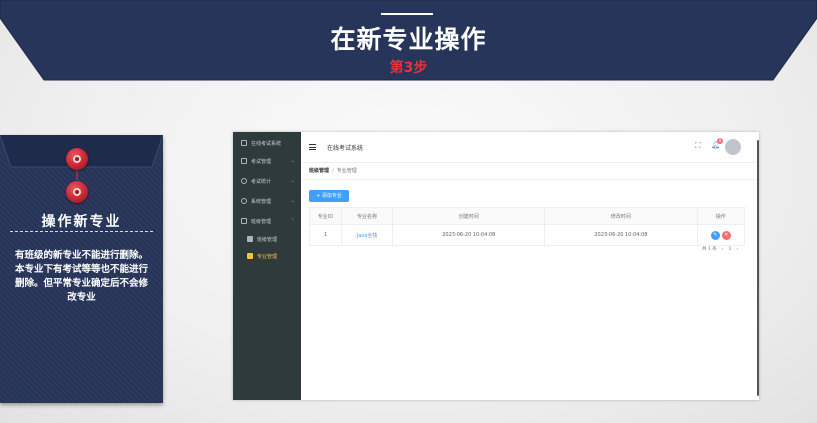 The width and height of the screenshot is (817, 423). I want to click on fullscreen-icon: ⛶, so click(698, 146).